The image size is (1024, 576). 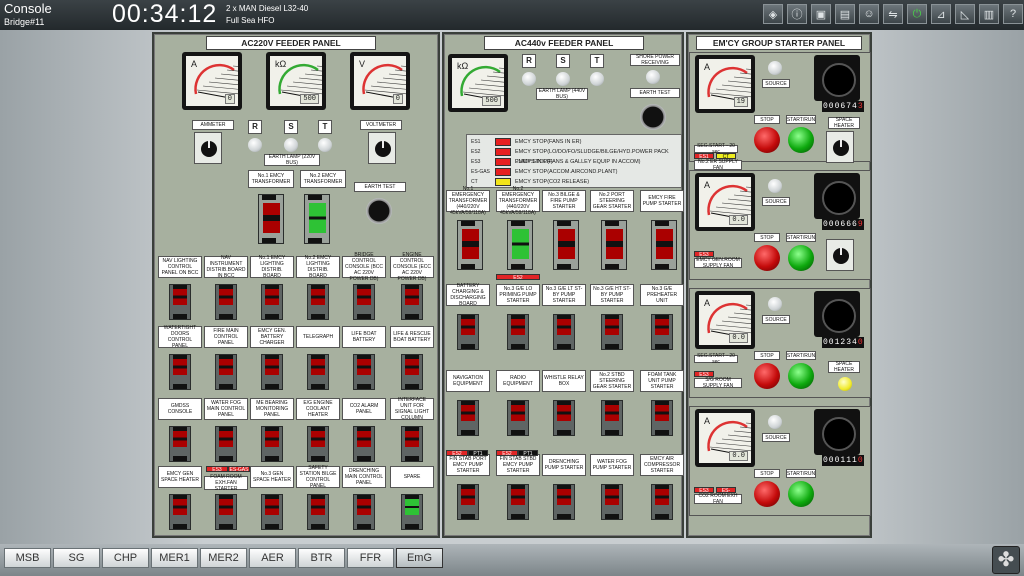 What do you see at coordinates (507, 453) in the screenshot?
I see `indicator-es2-stbd: ES2` at bounding box center [507, 453].